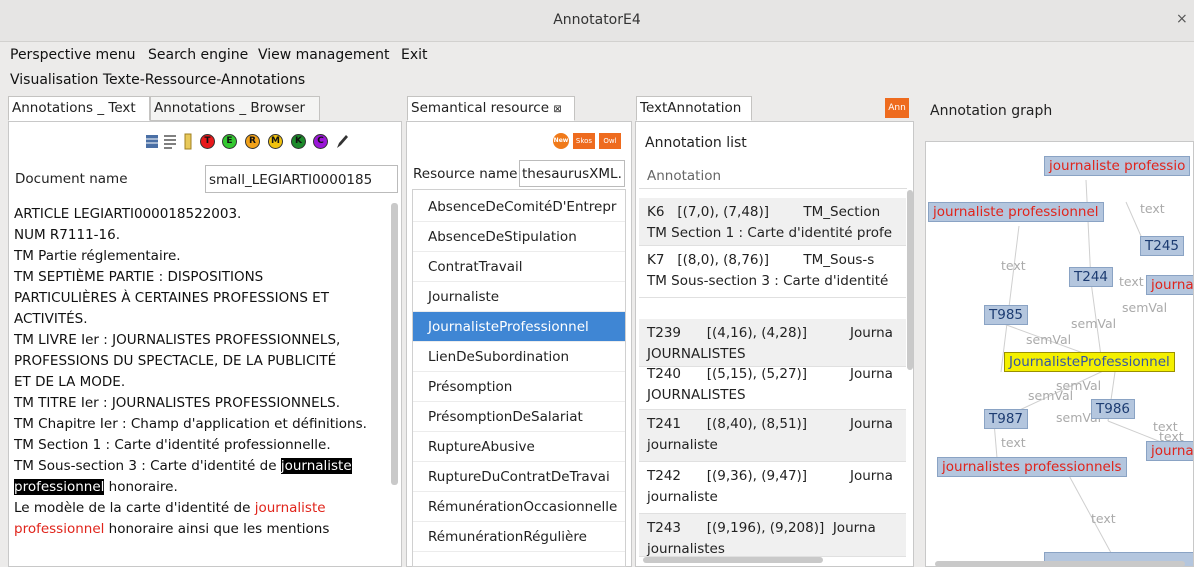 This screenshot has height=567, width=1194. What do you see at coordinates (694, 108) in the screenshot?
I see `tab-textannotation: TextAnnotation` at bounding box center [694, 108].